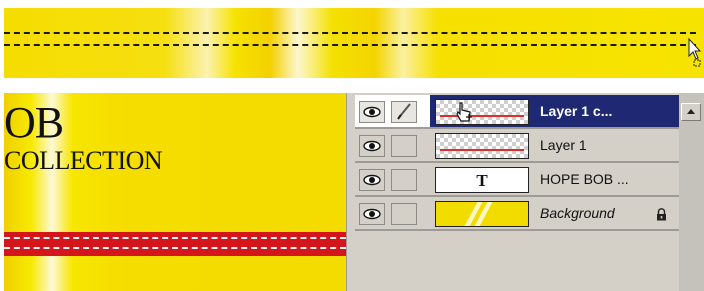  Describe the element at coordinates (482, 150) in the screenshot. I see `thumbnail-red-line` at that location.